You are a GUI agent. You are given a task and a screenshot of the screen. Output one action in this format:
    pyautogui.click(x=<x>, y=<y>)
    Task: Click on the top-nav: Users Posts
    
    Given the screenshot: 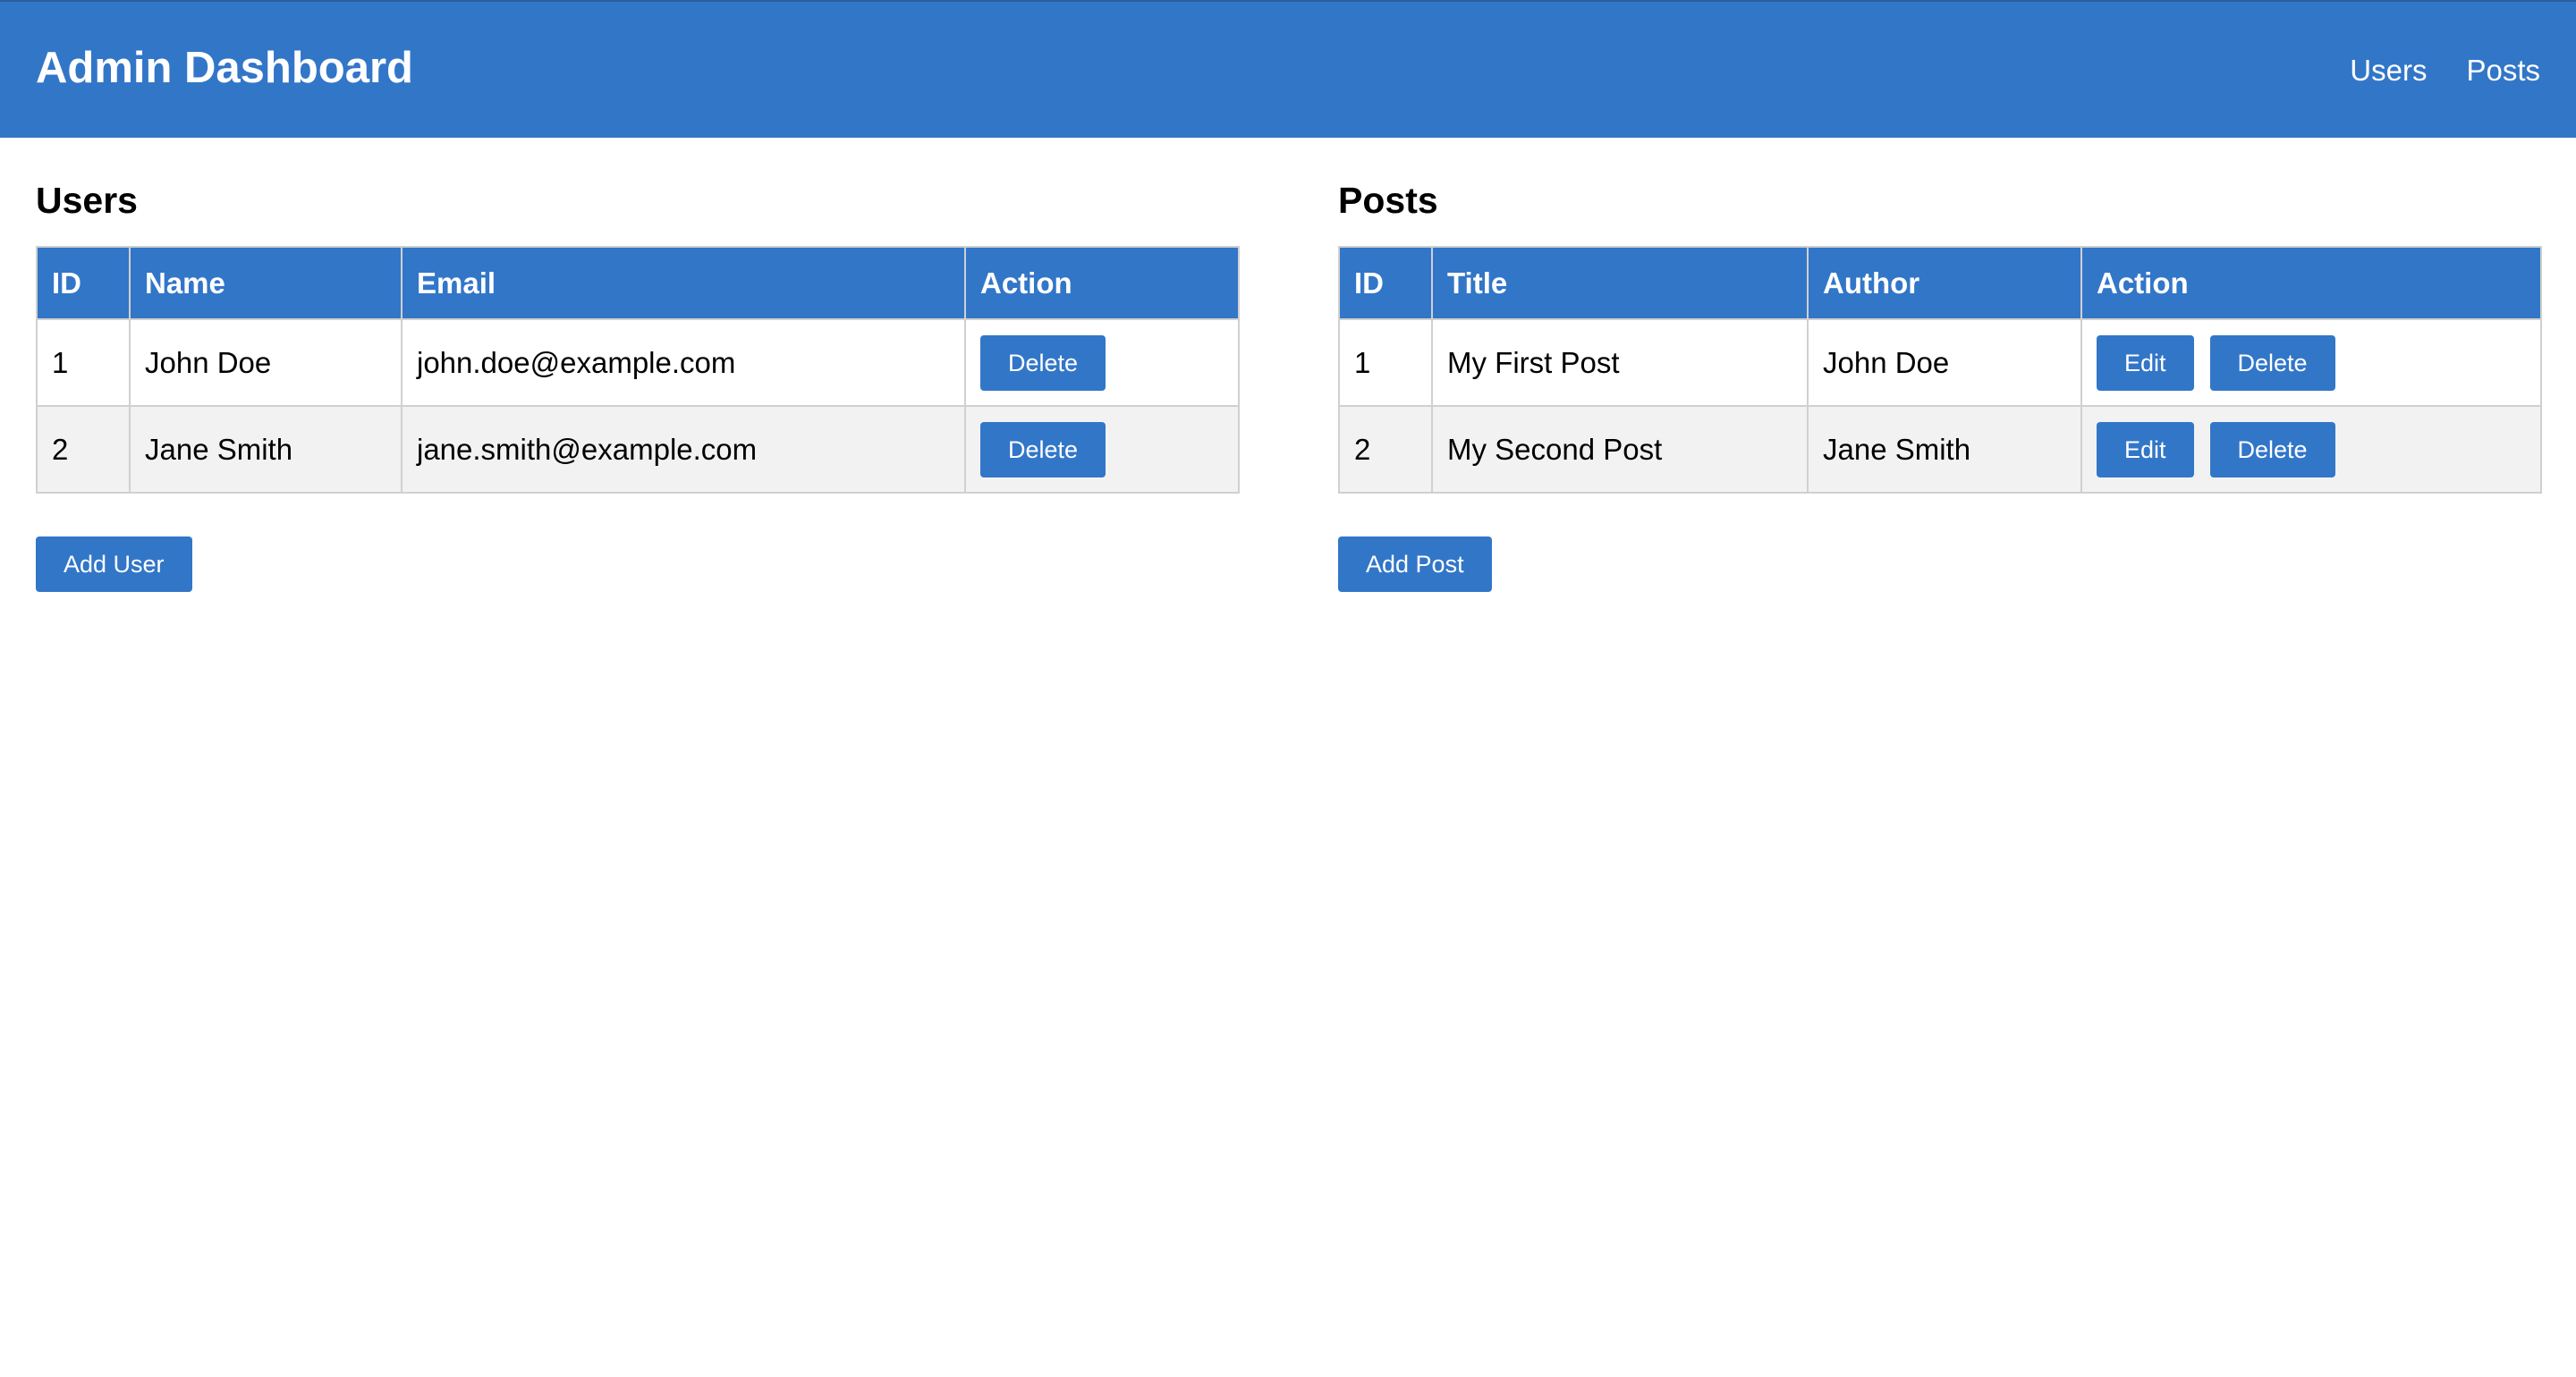 What is the action you would take?
    pyautogui.click(x=2445, y=70)
    